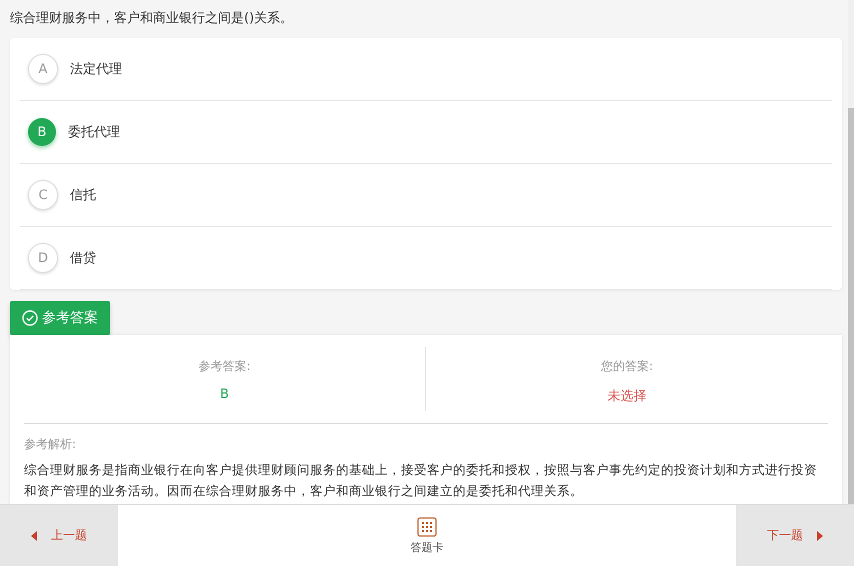  What do you see at coordinates (152, 19) in the screenshot?
I see `question-text: 综合理财服务中，客户和商业银行之间是()关系。` at bounding box center [152, 19].